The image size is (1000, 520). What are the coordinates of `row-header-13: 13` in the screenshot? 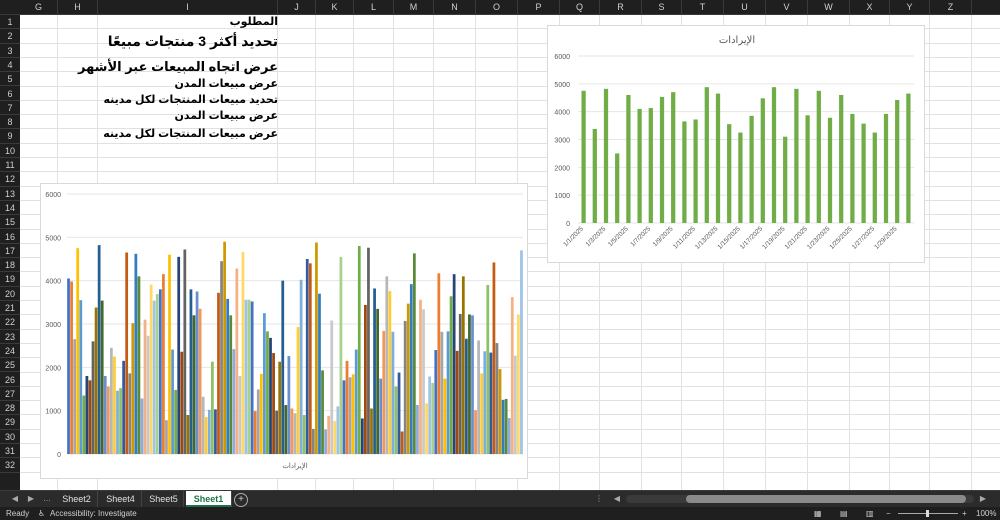 It's located at (10, 194).